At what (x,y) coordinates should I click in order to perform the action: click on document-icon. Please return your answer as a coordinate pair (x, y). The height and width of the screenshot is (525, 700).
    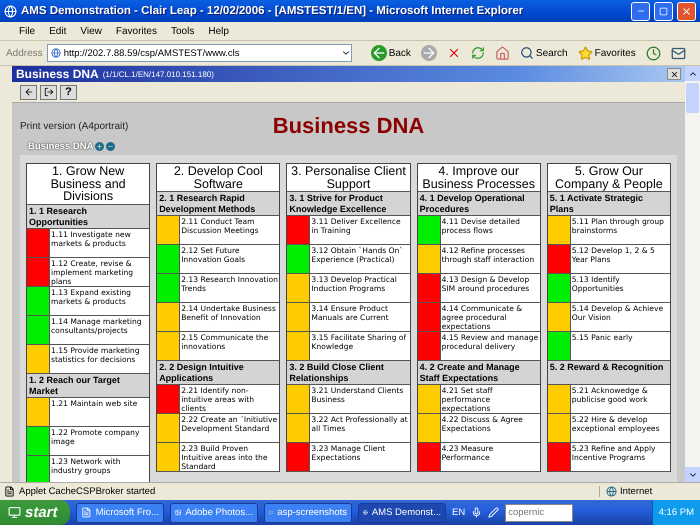
    Looking at the image, I should click on (86, 512).